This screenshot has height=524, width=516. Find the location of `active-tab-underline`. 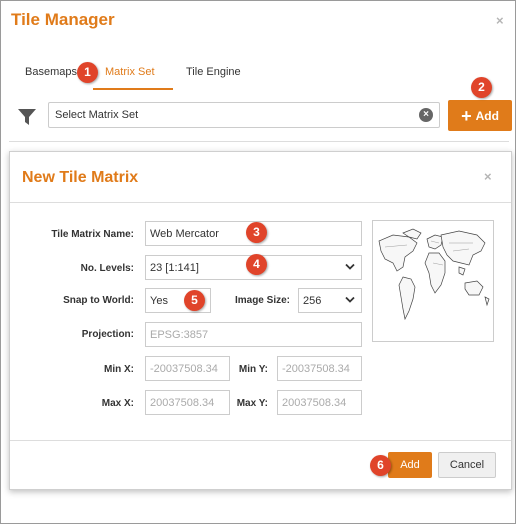

active-tab-underline is located at coordinates (133, 89).